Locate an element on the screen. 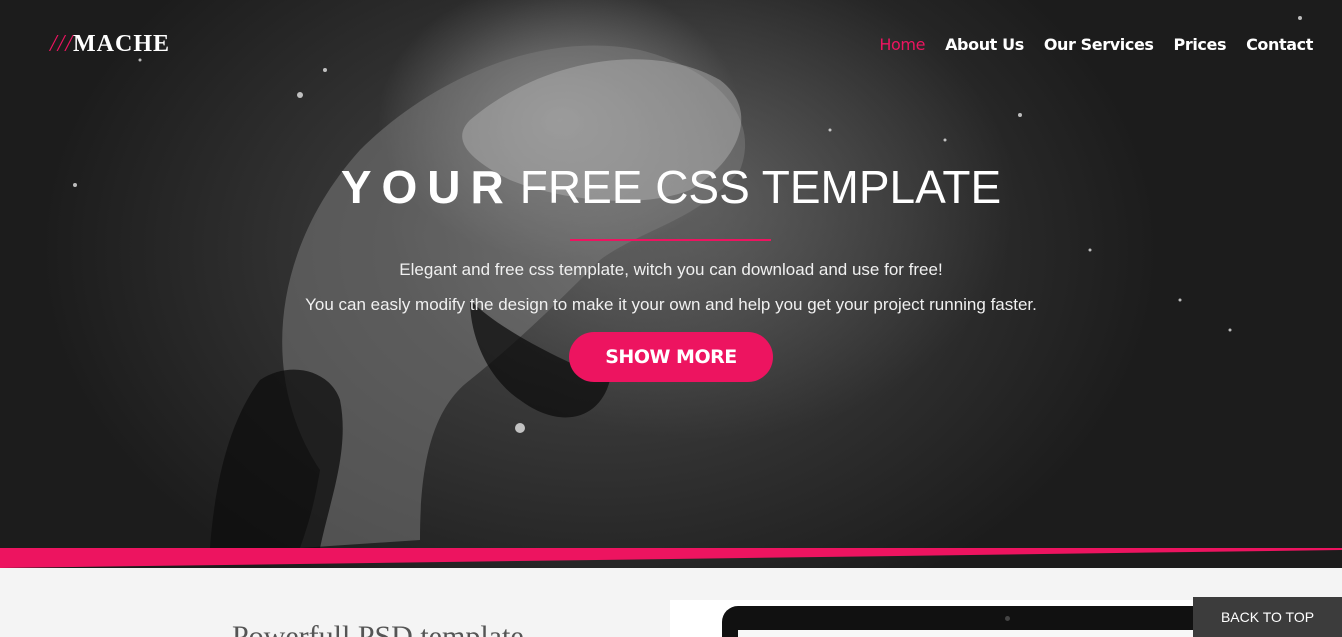 This screenshot has width=1342, height=637. brand-slashes: /// is located at coordinates (62, 44).